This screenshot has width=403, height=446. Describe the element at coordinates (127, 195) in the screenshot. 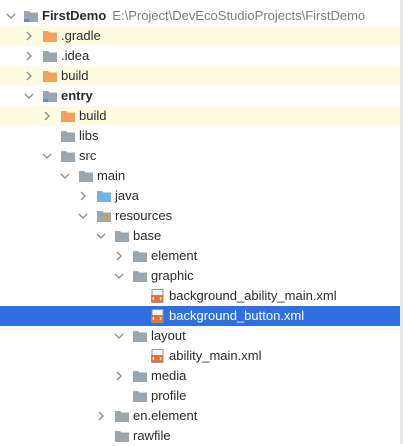

I see `tree-label: java` at that location.